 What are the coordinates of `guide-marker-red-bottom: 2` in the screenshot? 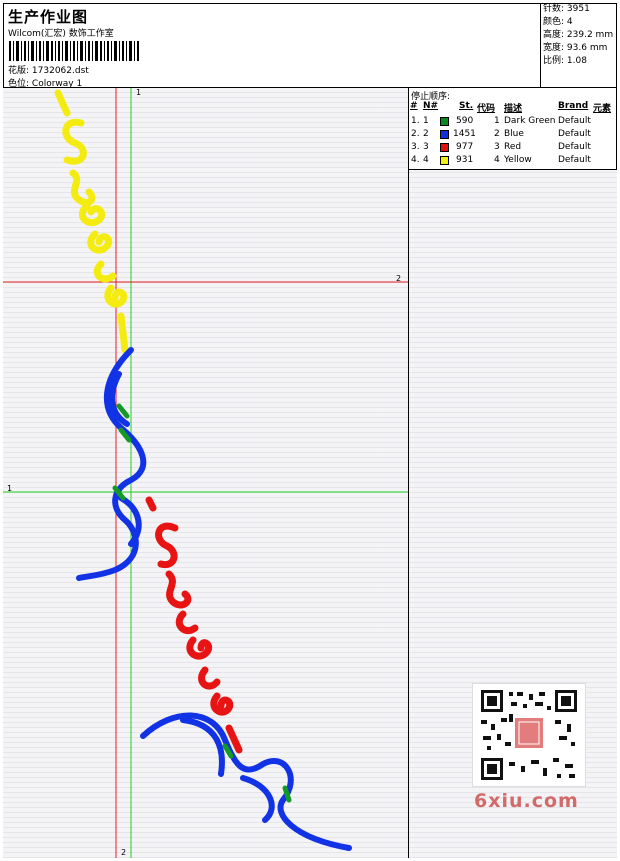 It's located at (124, 852).